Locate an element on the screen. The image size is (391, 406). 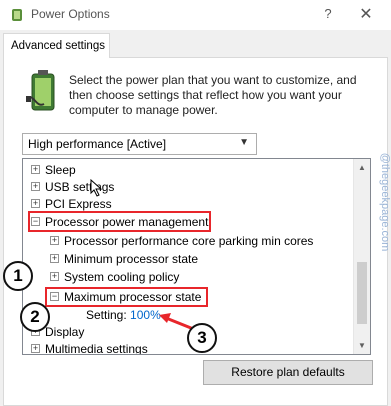
watermark: @thegeekpage.com is located at coordinates (381, 205).